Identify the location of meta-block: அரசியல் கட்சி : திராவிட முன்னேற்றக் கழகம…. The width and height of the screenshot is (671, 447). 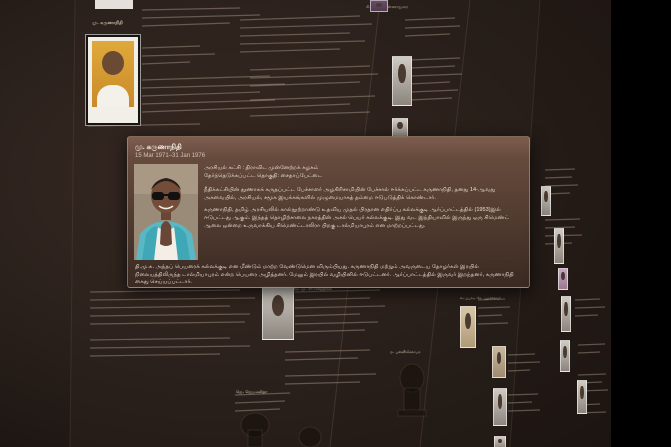
(363, 172).